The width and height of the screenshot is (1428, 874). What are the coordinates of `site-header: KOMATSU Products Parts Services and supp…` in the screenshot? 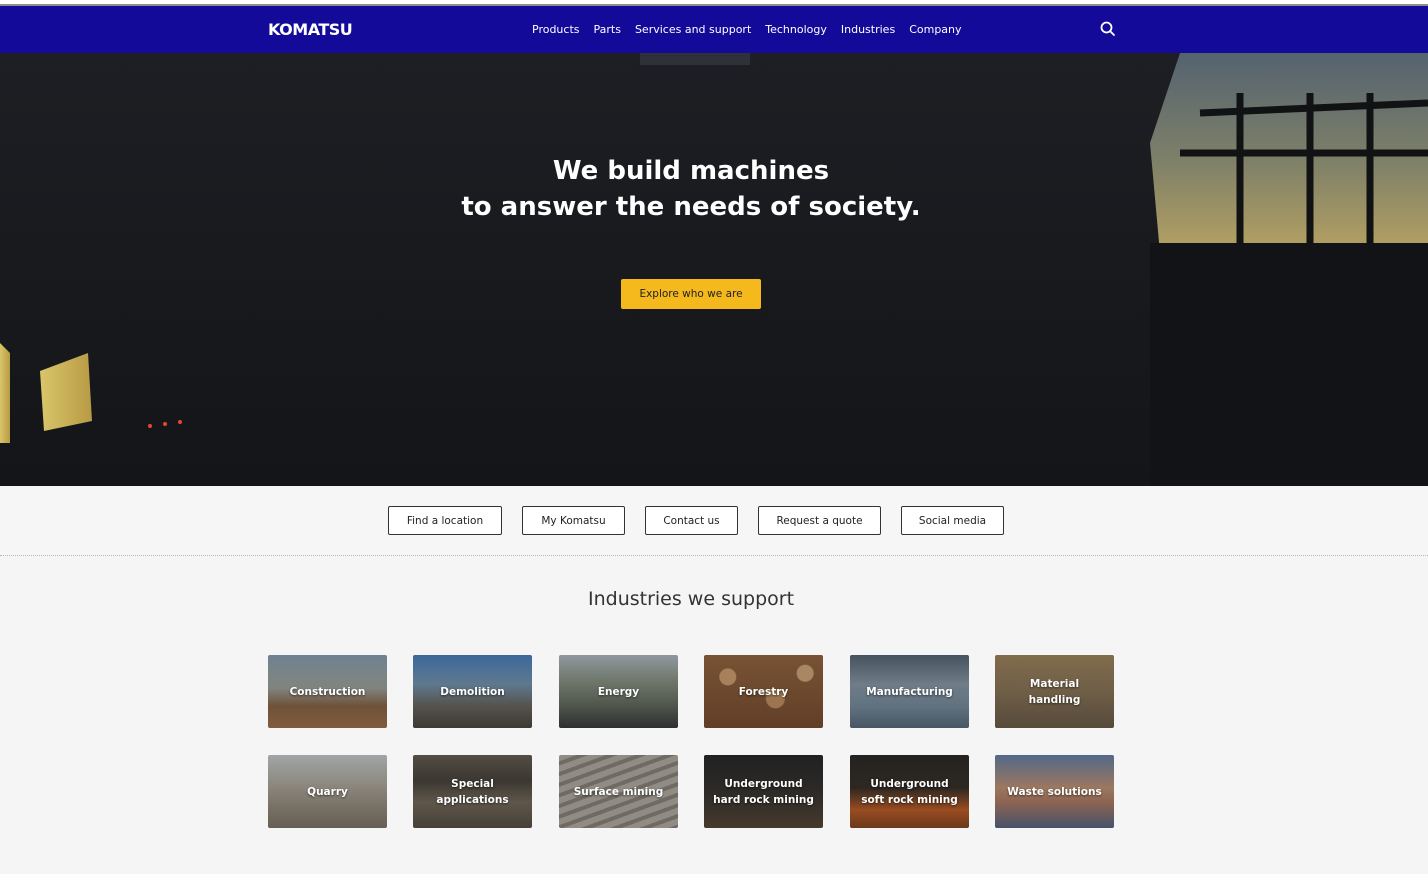 It's located at (714, 29).